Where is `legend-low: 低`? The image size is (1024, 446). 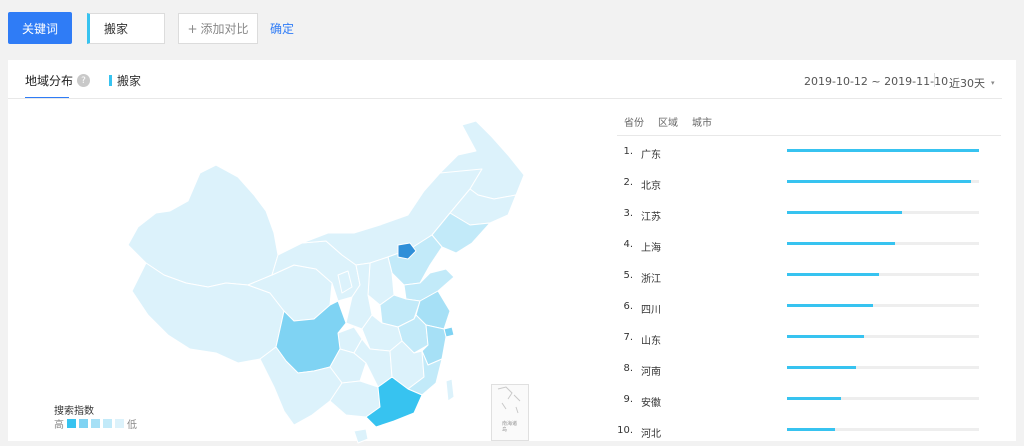
legend-low: 低 is located at coordinates (132, 425).